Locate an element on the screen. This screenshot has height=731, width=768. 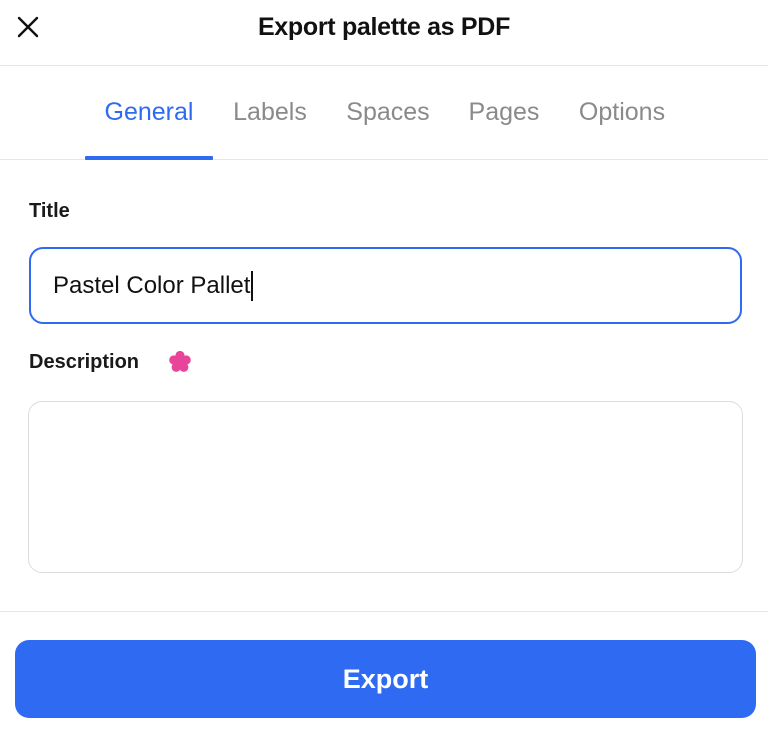
tab-pages: Pages is located at coordinates (504, 112).